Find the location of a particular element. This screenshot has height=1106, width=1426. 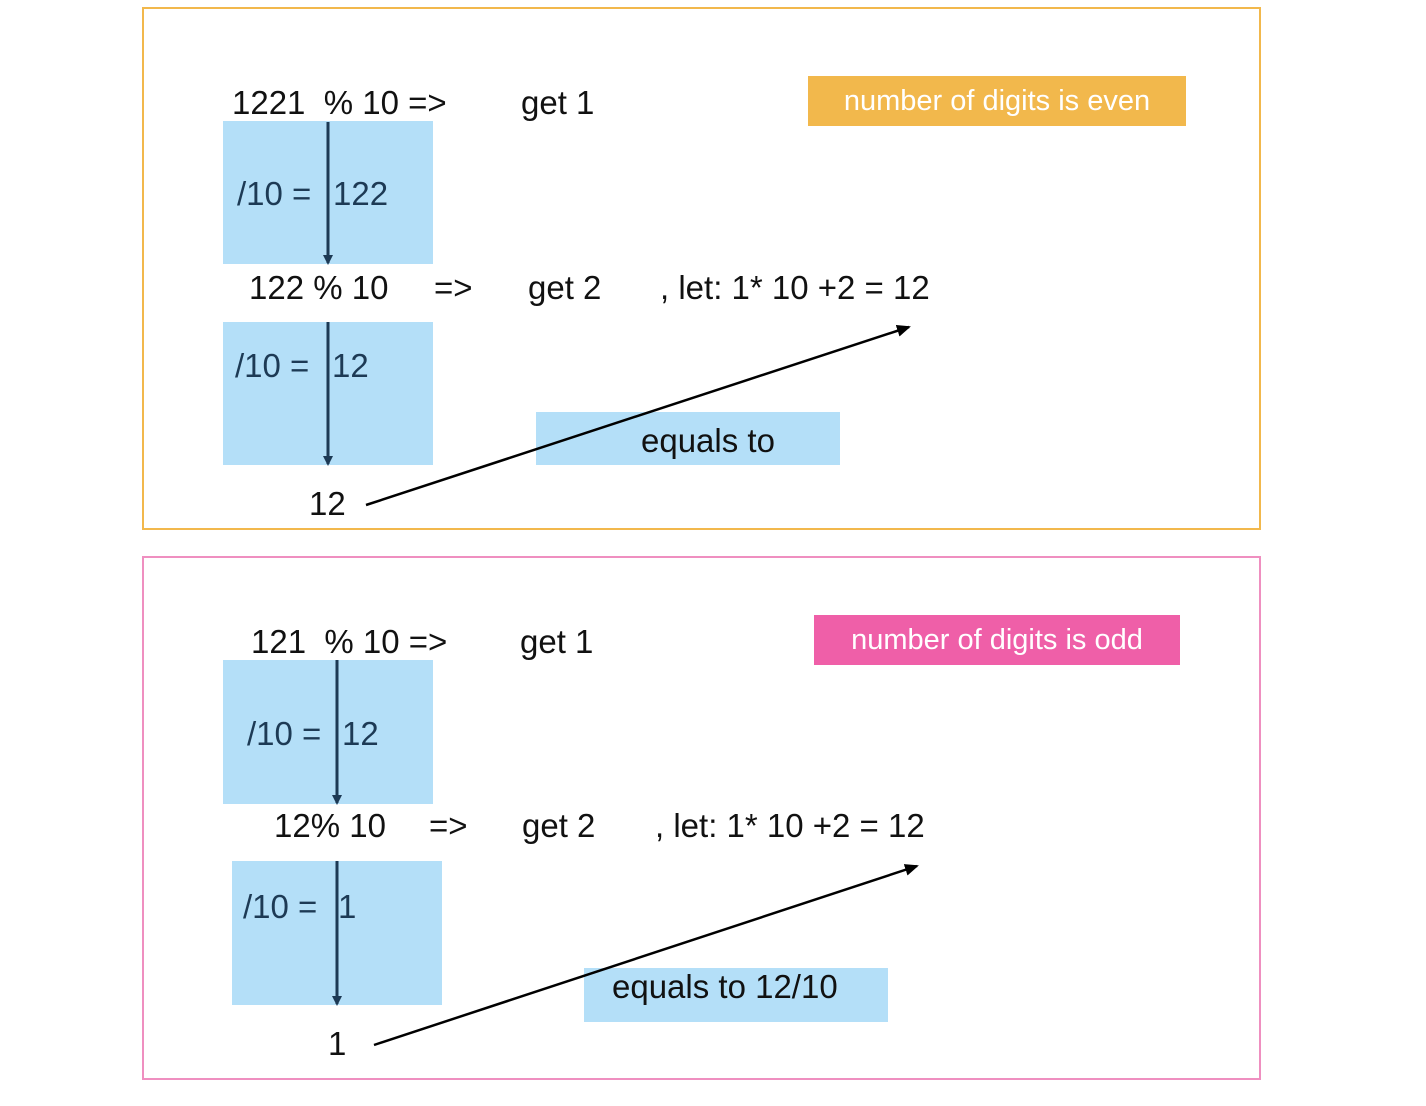

odd-digits-badge: number of digits is odd is located at coordinates (997, 640).